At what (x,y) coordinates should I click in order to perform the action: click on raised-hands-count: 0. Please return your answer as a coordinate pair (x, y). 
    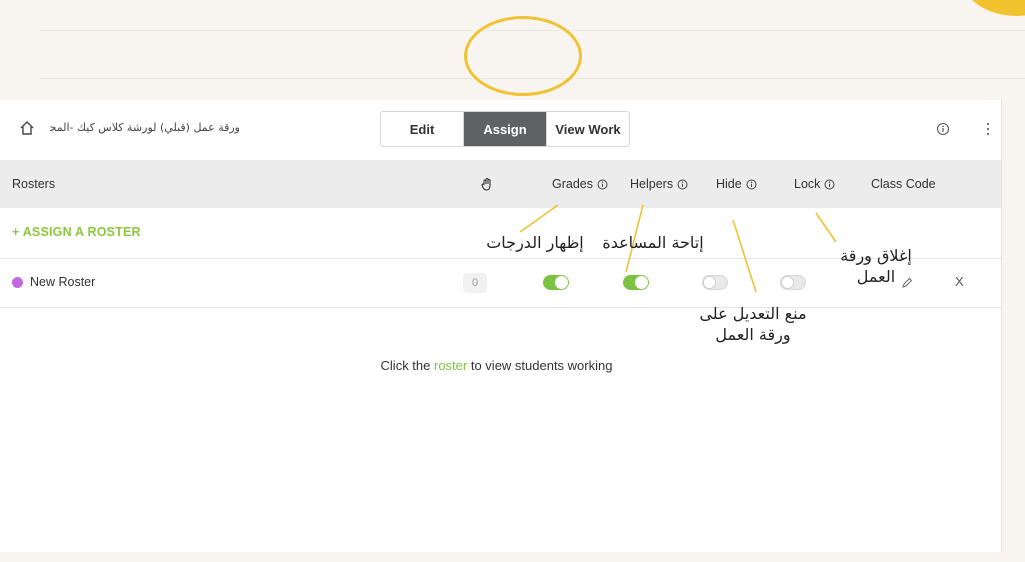
    Looking at the image, I should click on (475, 283).